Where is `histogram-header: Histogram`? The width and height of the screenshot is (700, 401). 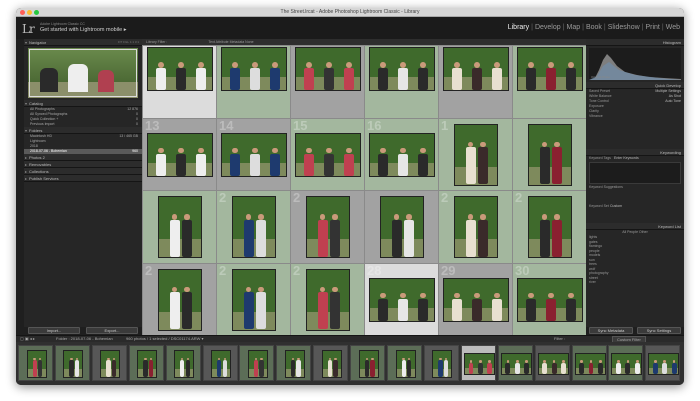 histogram-header: Histogram is located at coordinates (635, 42).